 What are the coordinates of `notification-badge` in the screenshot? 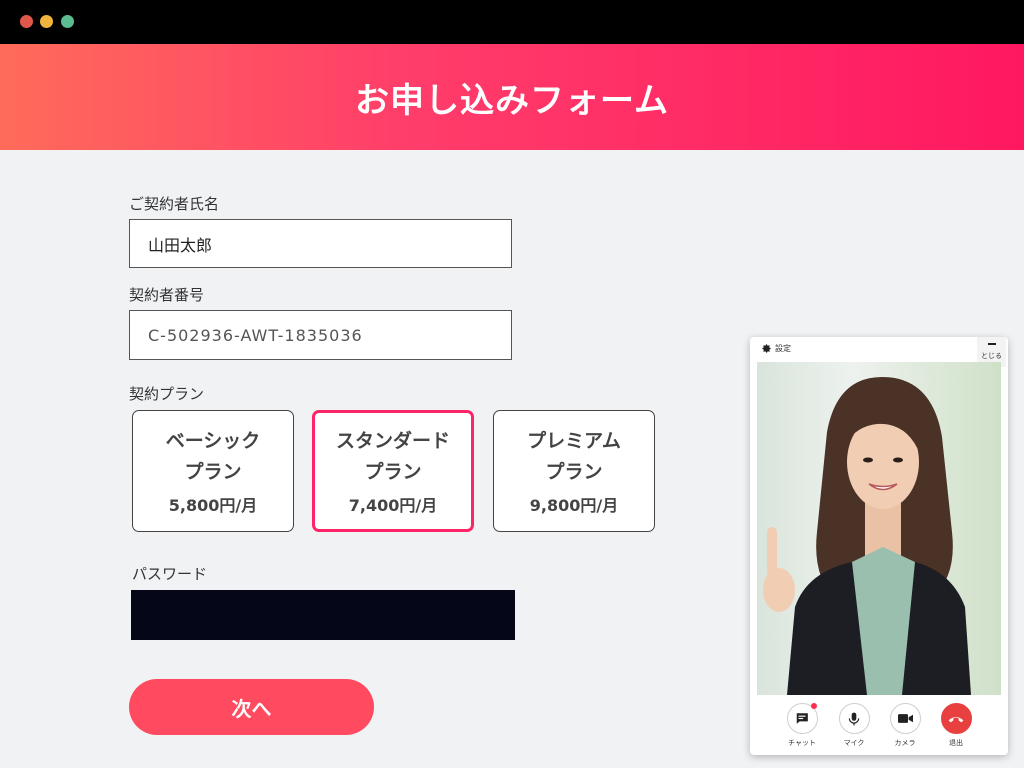 It's located at (813, 706).